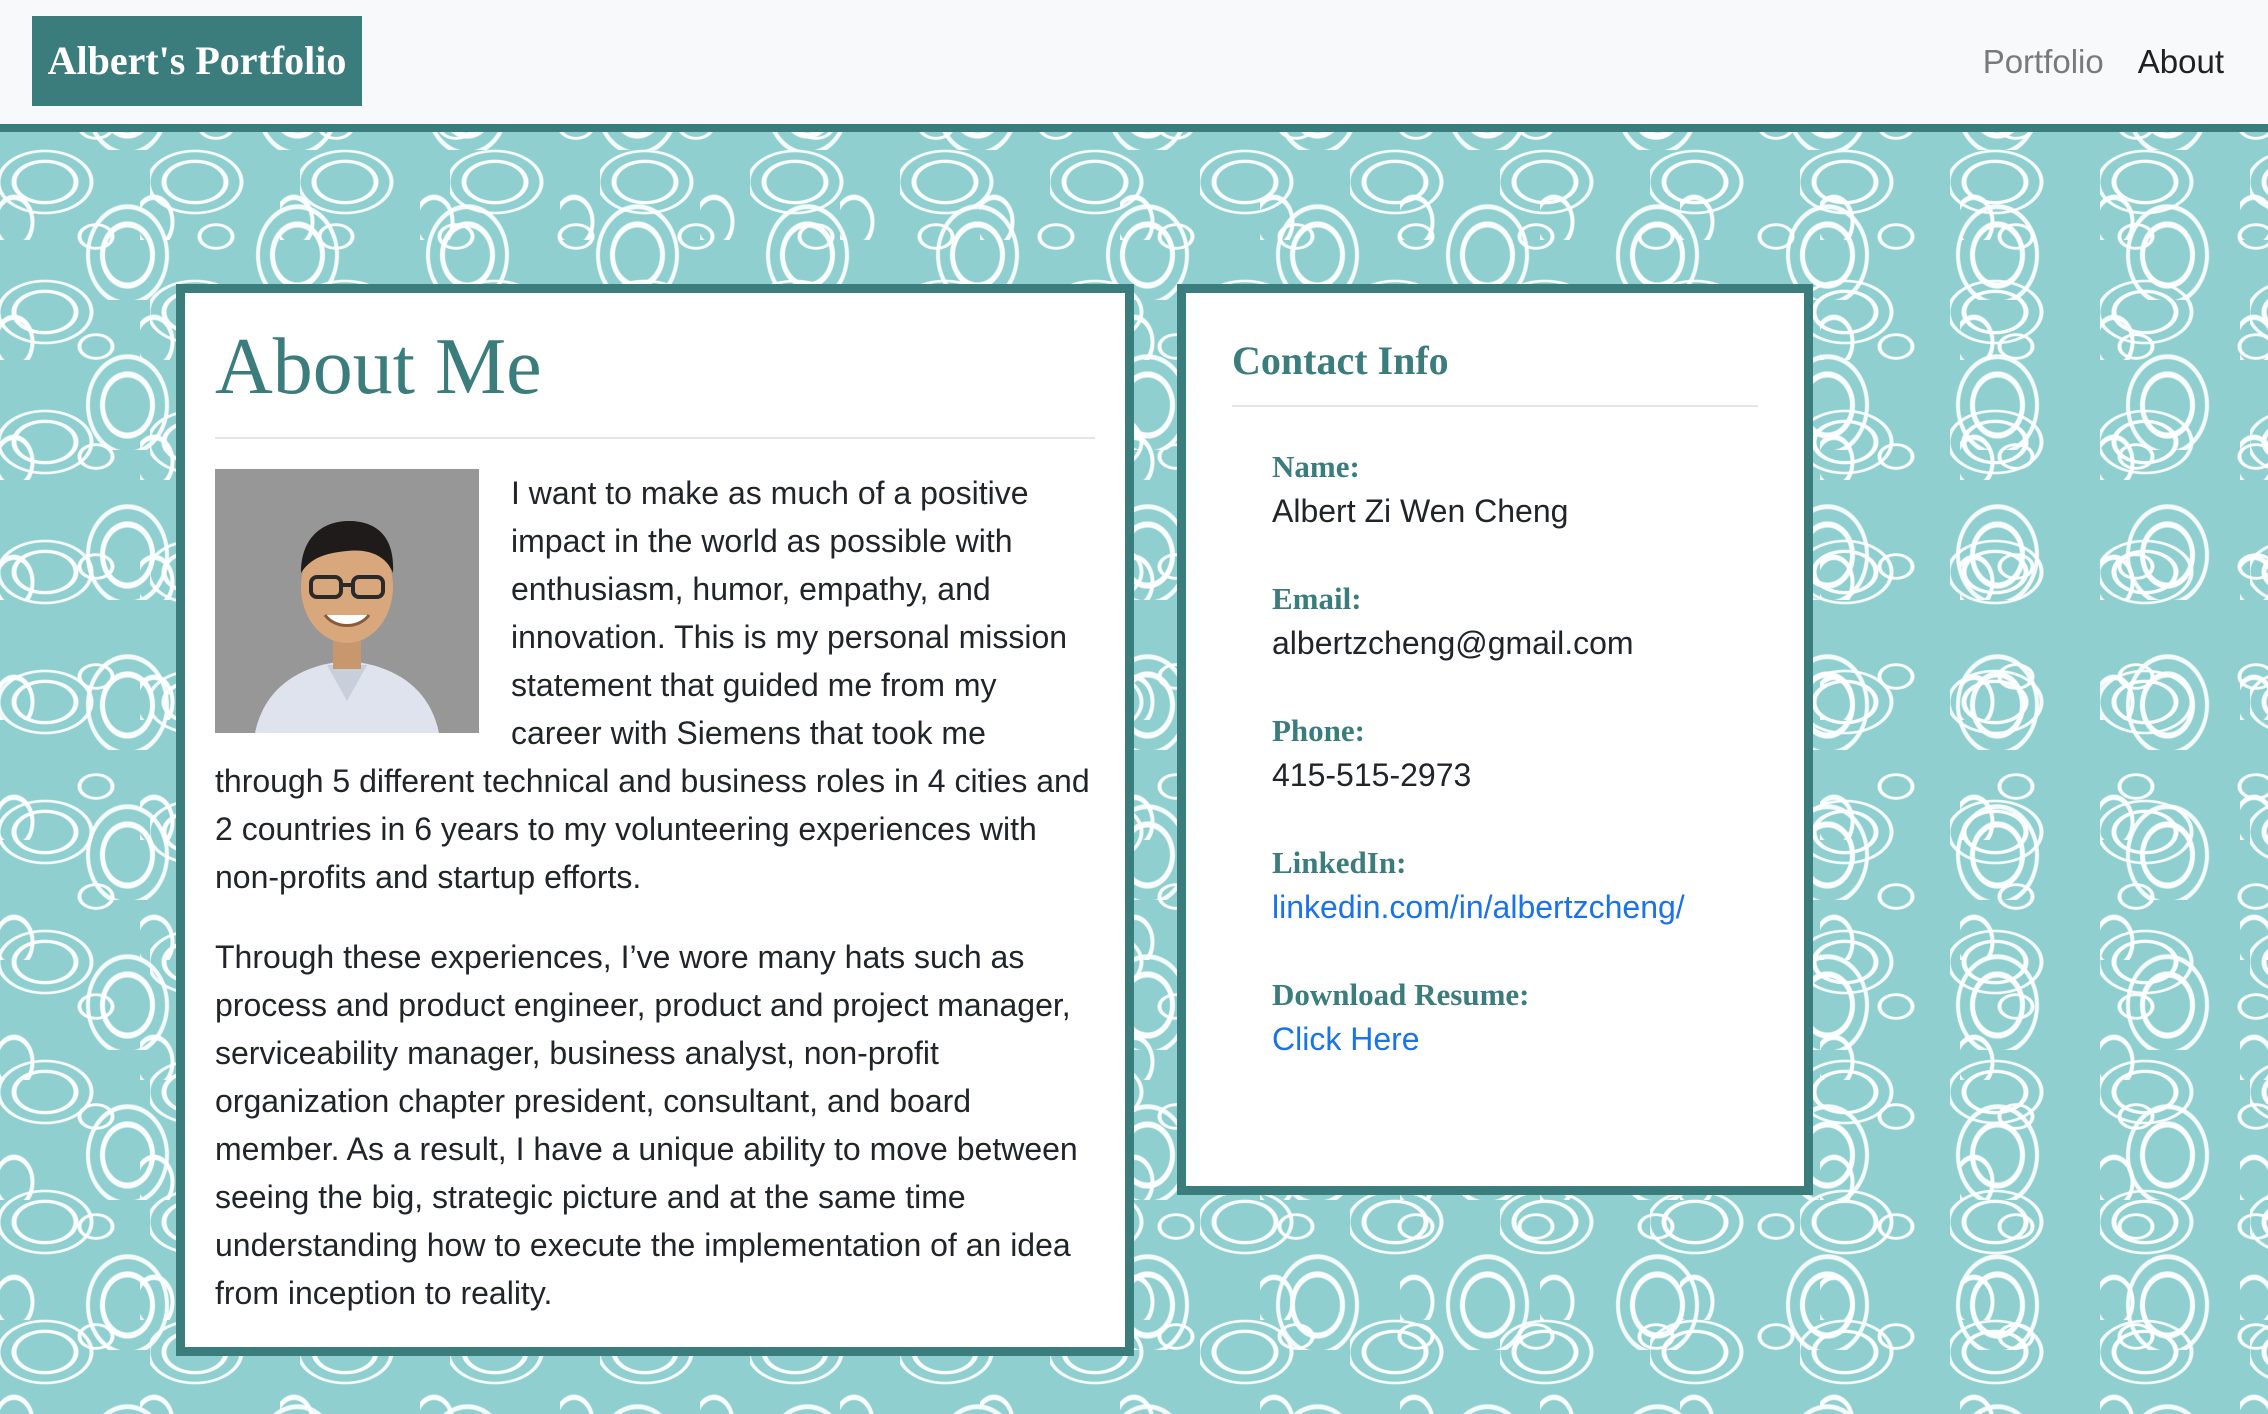 The image size is (2268, 1414). Describe the element at coordinates (2043, 62) in the screenshot. I see `nav-link-portfolio: Portfolio` at that location.